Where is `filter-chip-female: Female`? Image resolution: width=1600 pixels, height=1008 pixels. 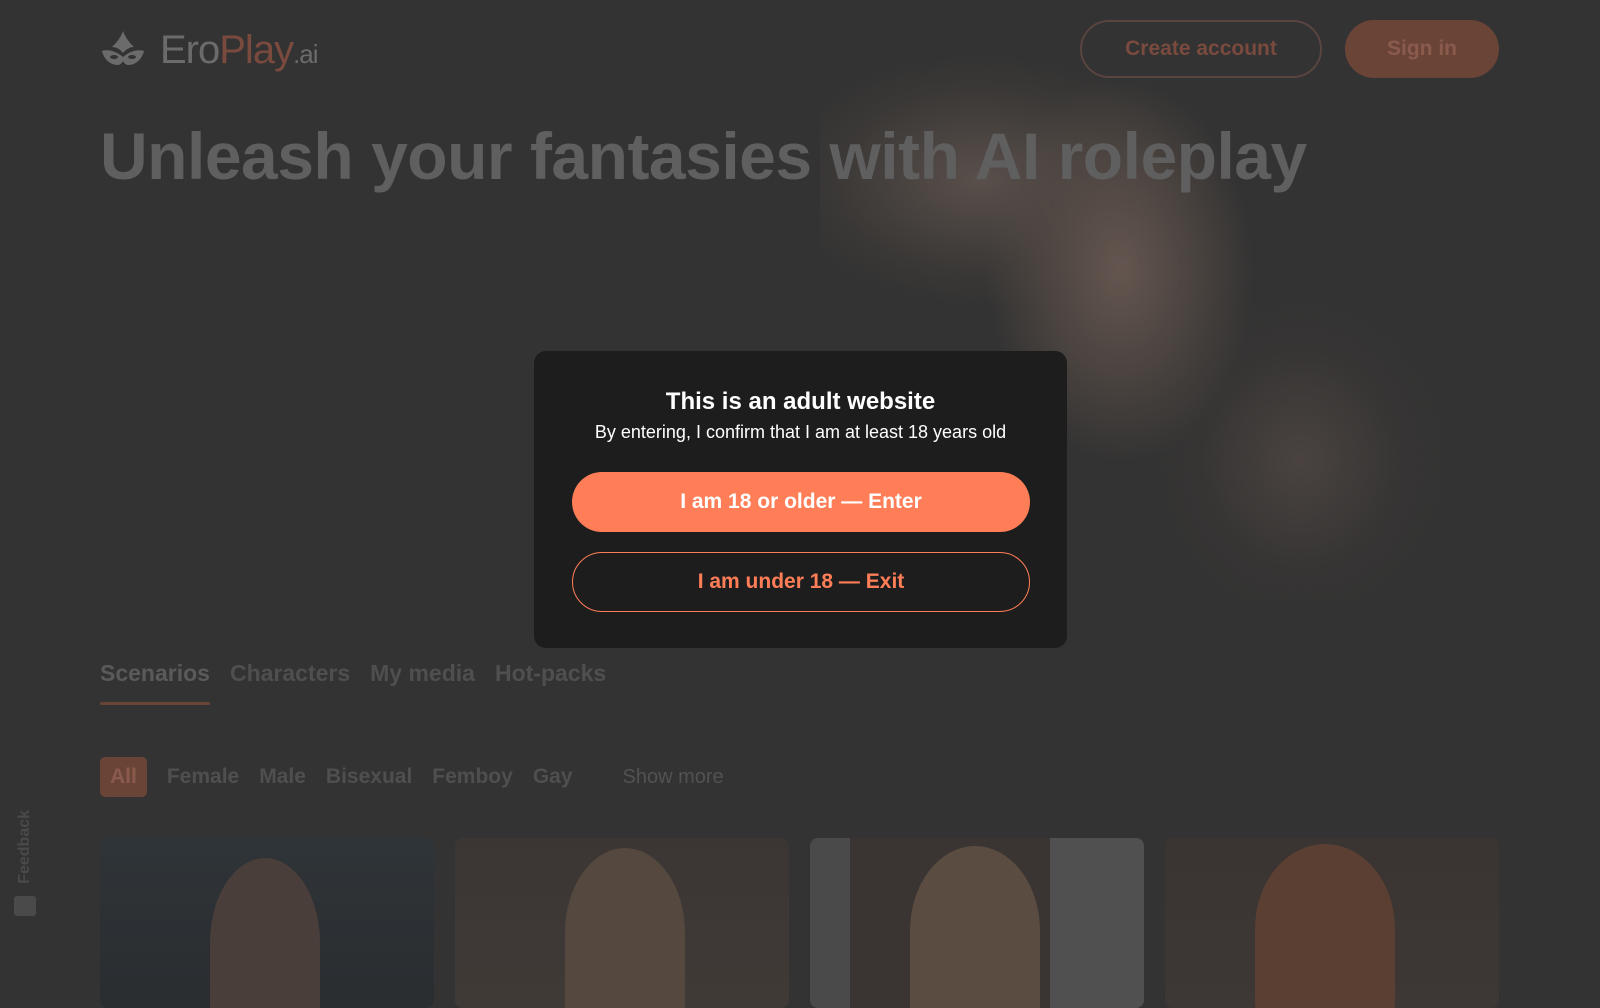
filter-chip-female: Female is located at coordinates (203, 777).